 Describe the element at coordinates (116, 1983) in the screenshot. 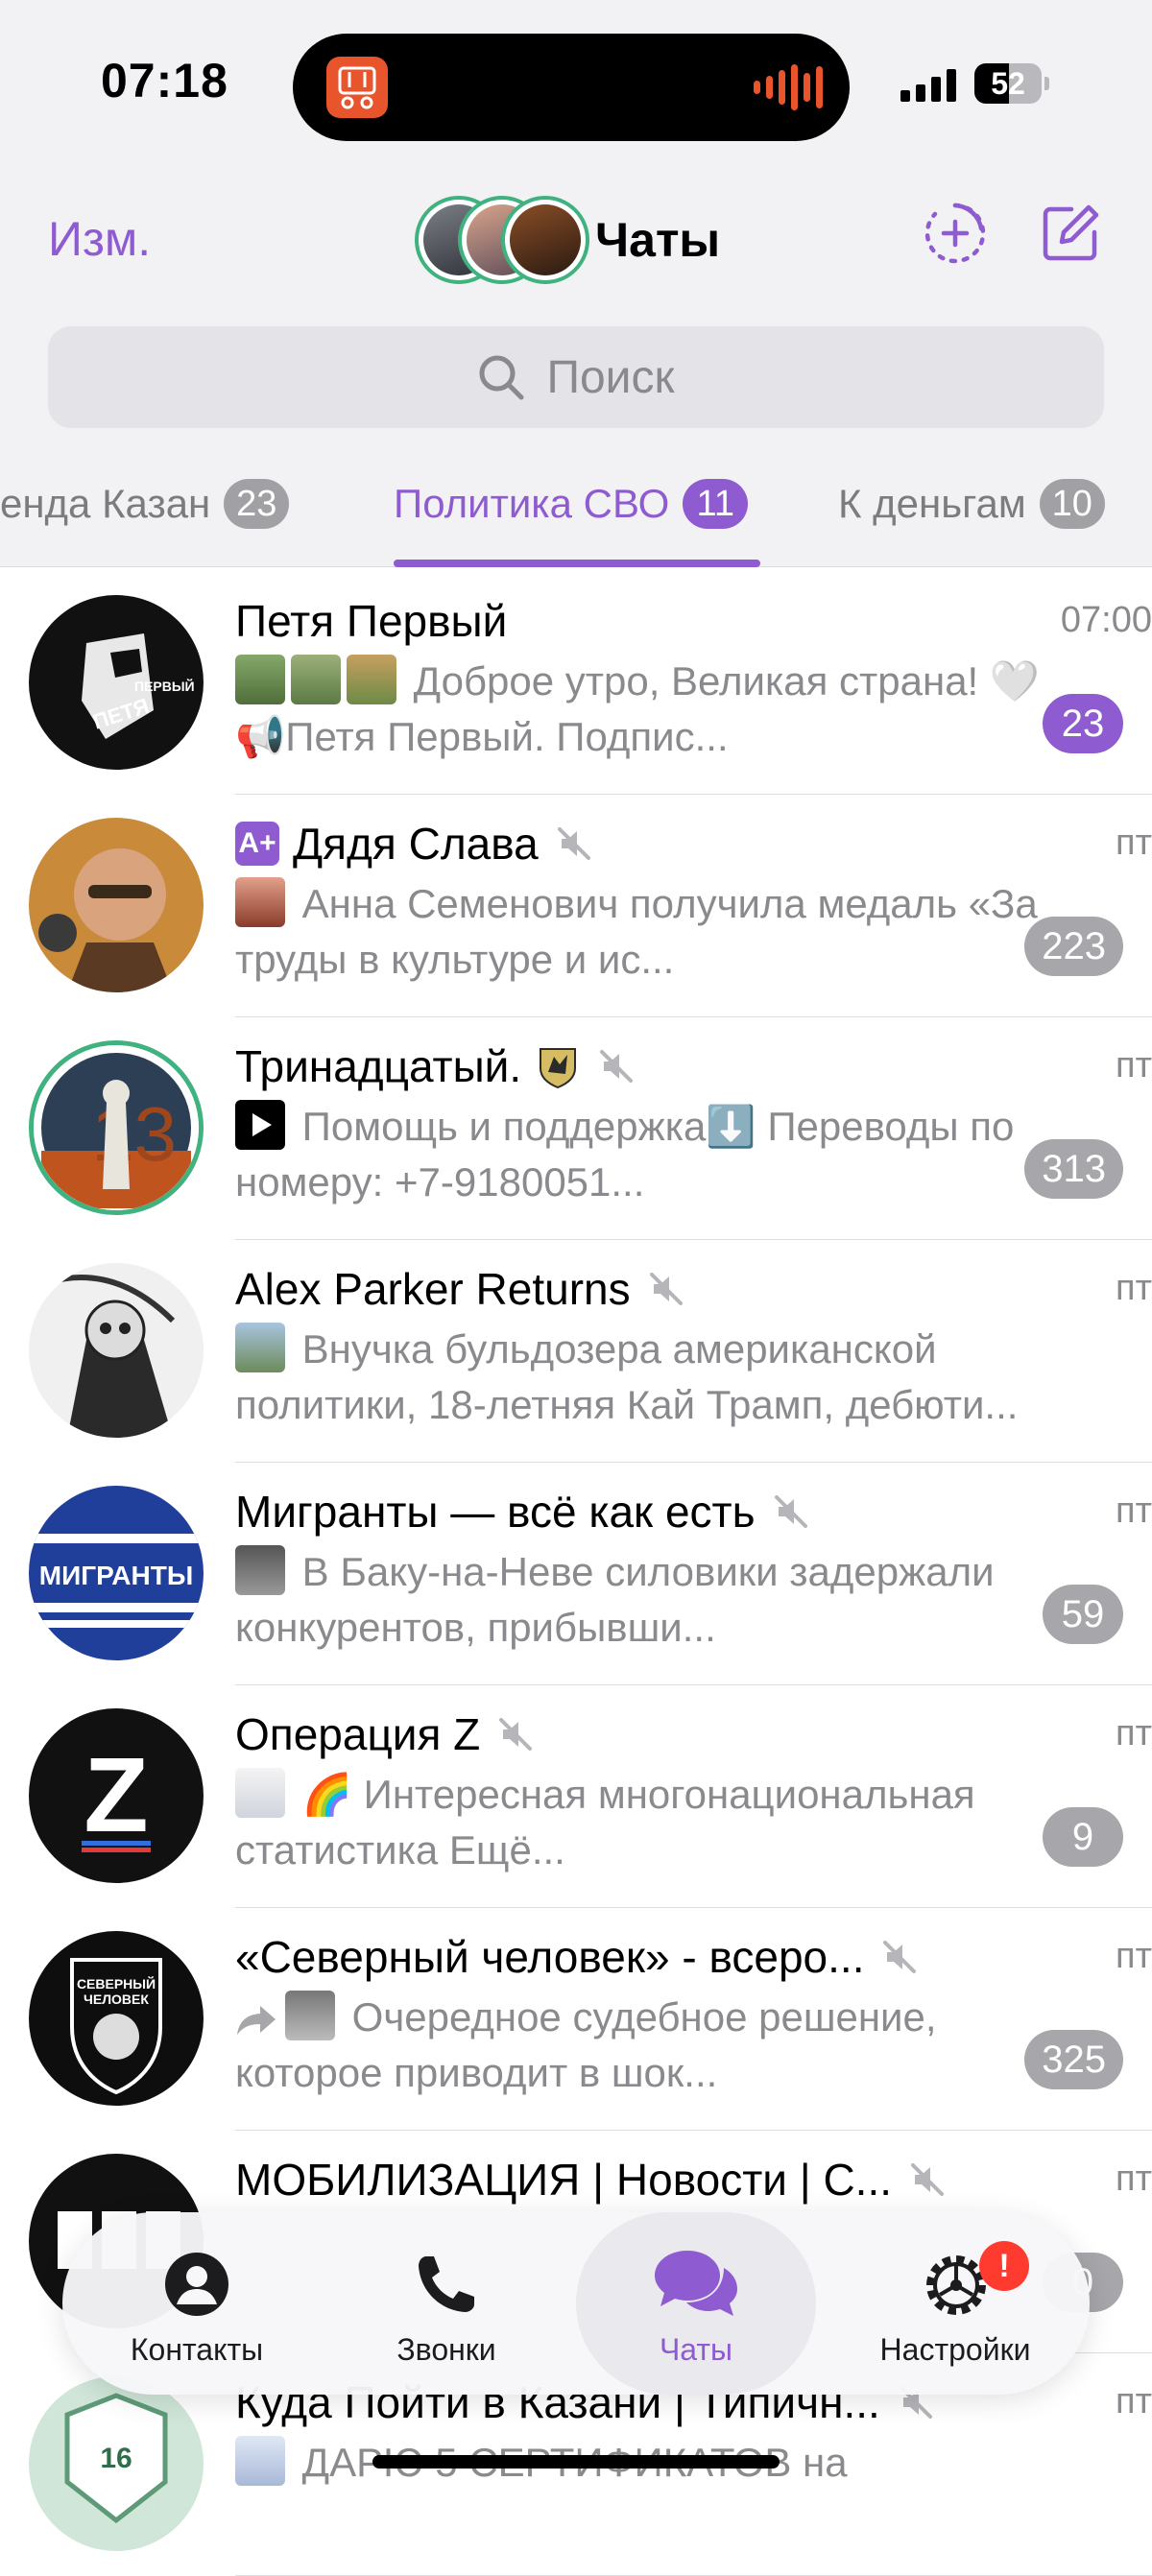

I see `svg-text: СЕВЕРНЫЙ` at that location.